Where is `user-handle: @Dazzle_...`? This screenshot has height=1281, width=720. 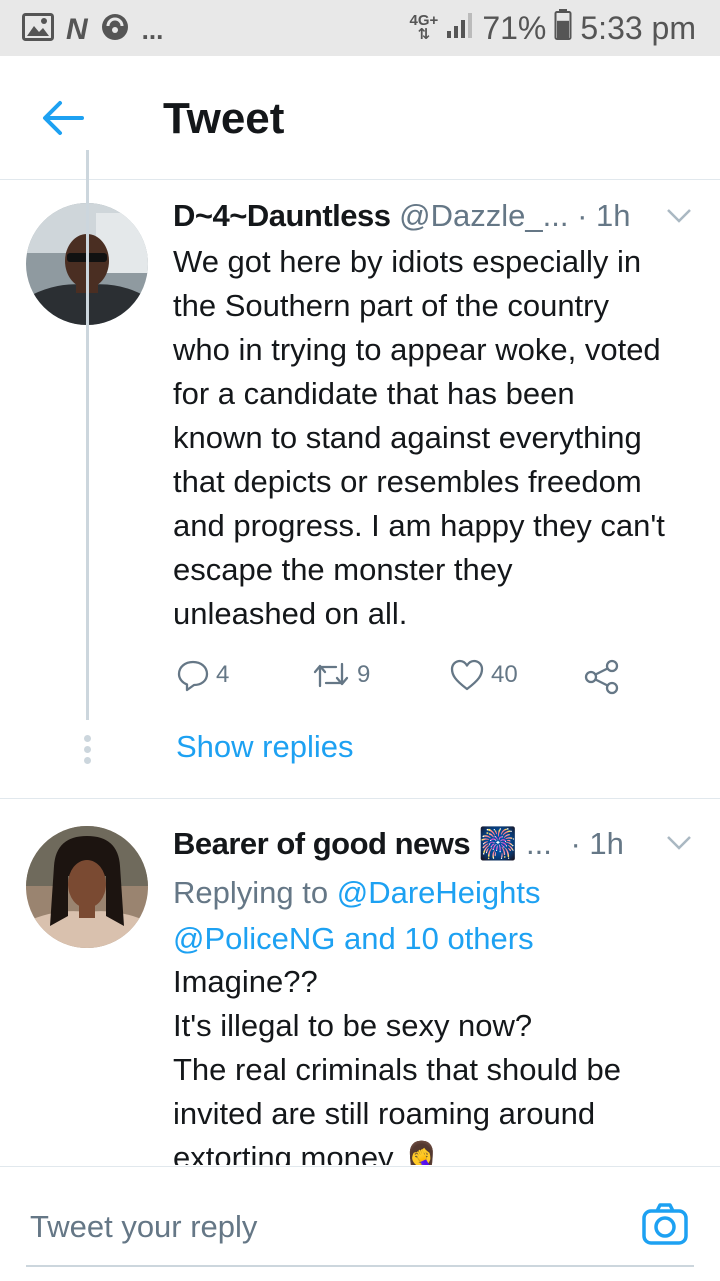
user-handle: @Dazzle_... is located at coordinates (483, 215).